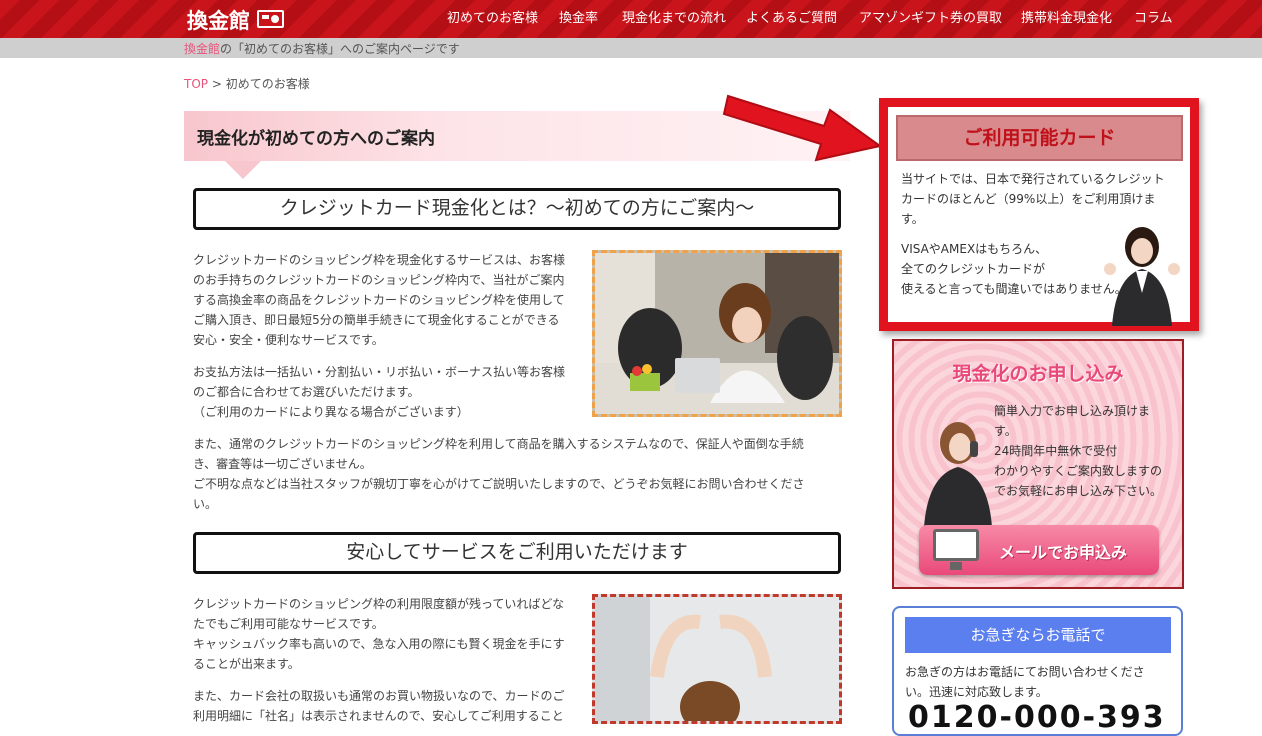  I want to click on mail-application-label: メールでお申込み, so click(1063, 552).